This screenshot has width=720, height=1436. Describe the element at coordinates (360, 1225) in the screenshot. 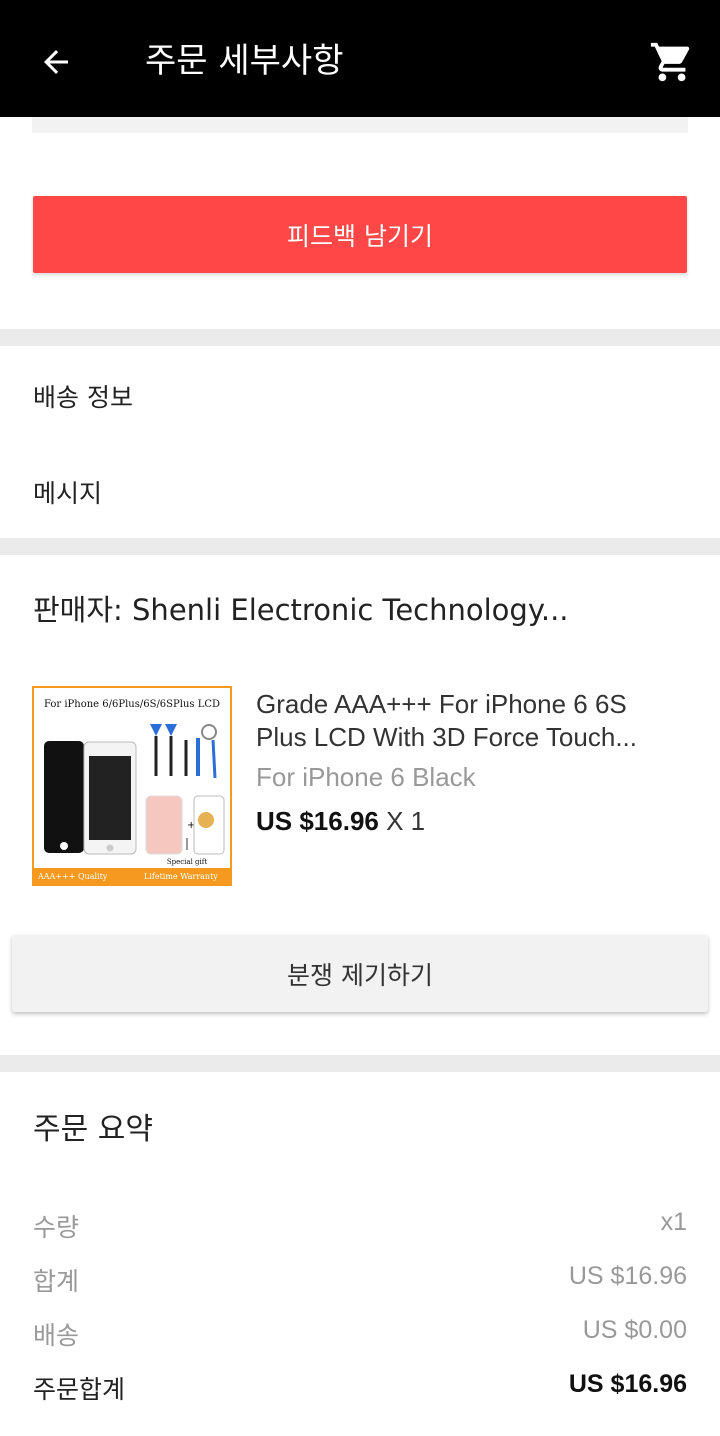

I see `summary-row-quantity: 수량 x1` at that location.